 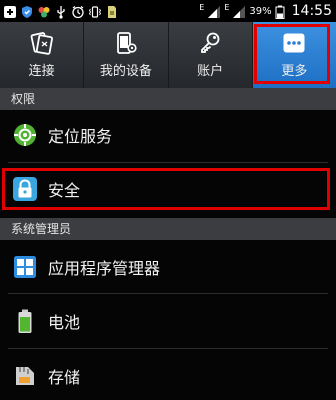 I want to click on lock-icon, so click(x=25, y=189).